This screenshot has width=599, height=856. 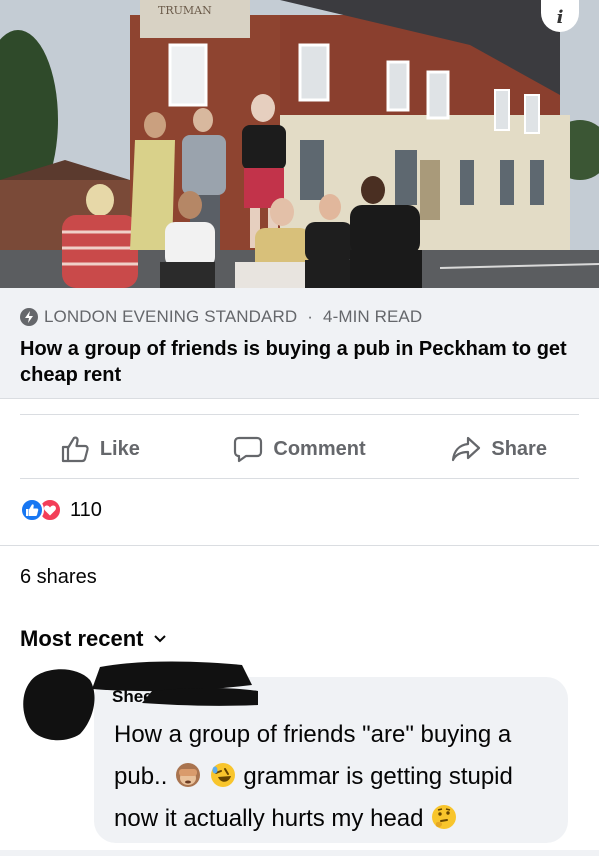 I want to click on link-source: LONDON EVENING STANDARD, so click(x=171, y=316).